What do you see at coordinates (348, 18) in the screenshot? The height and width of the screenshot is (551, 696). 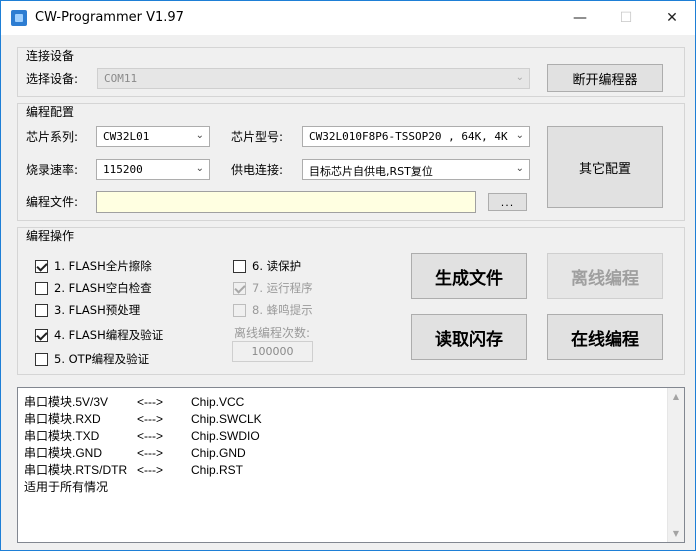 I see `title-bar: CW-Programmer V1.97 — ☐ ✕` at bounding box center [348, 18].